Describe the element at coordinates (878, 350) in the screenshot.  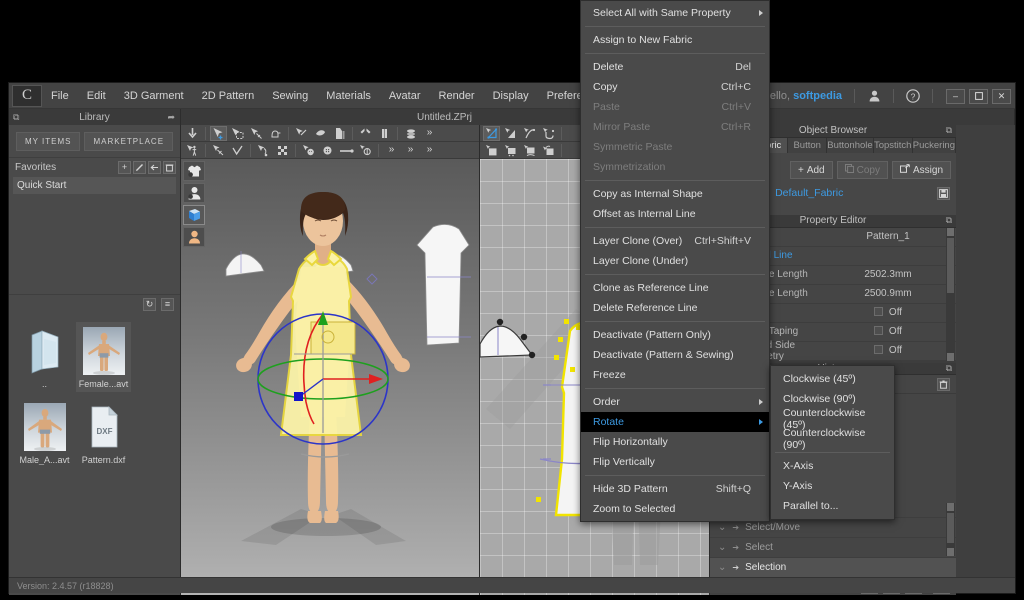
I see `curved-side-geometry-checkbox` at that location.